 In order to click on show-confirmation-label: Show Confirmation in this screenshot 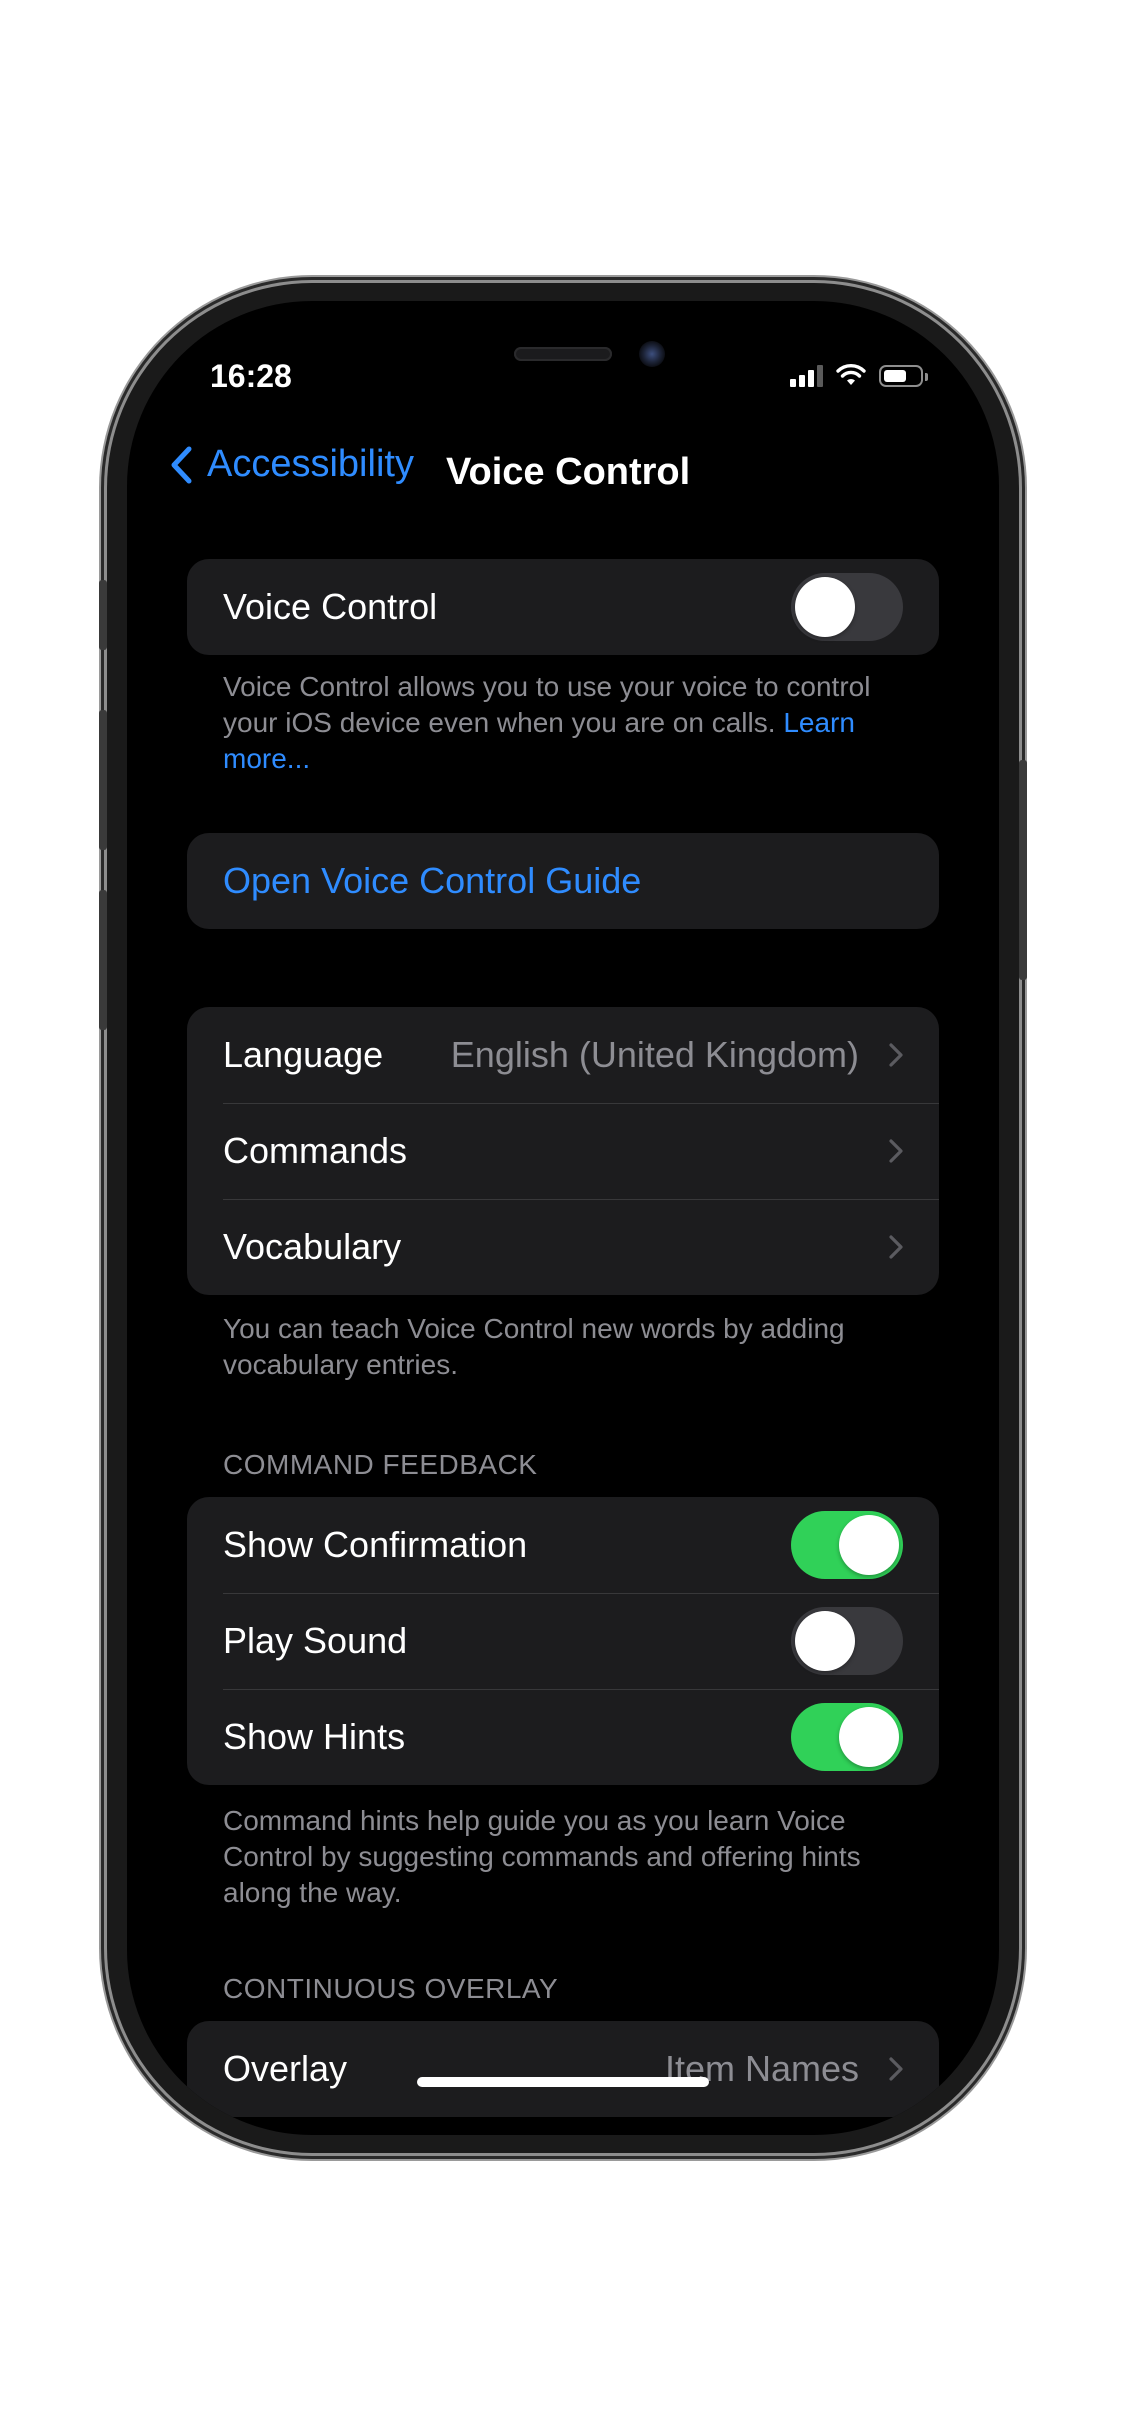, I will do `click(375, 1544)`.